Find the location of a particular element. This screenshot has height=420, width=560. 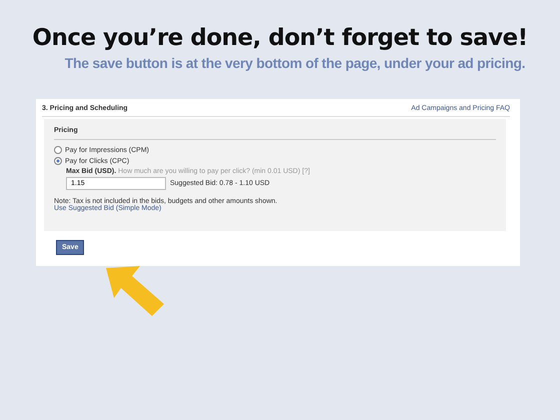

arrow-icon is located at coordinates (135, 291).